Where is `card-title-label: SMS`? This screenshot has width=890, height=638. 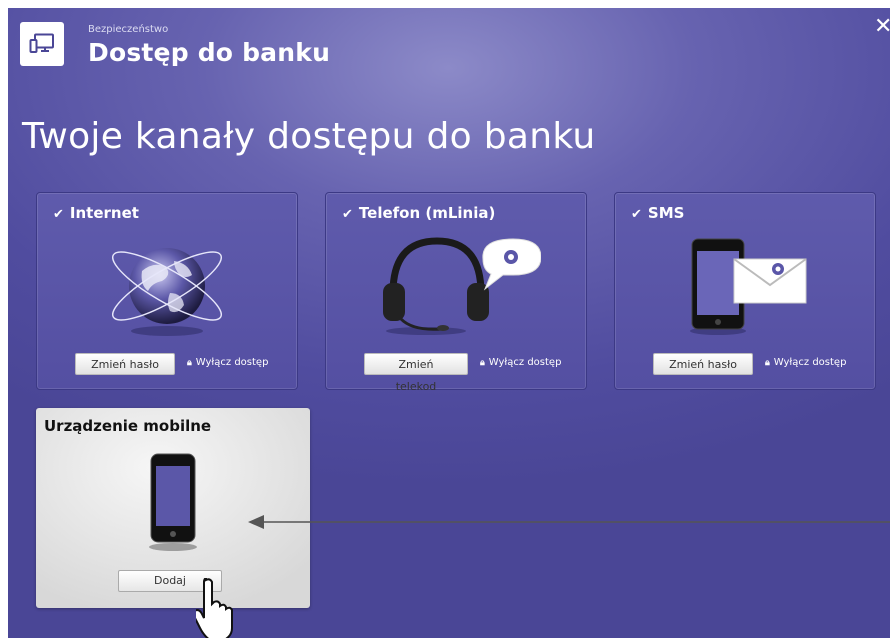
card-title-label: SMS is located at coordinates (666, 213).